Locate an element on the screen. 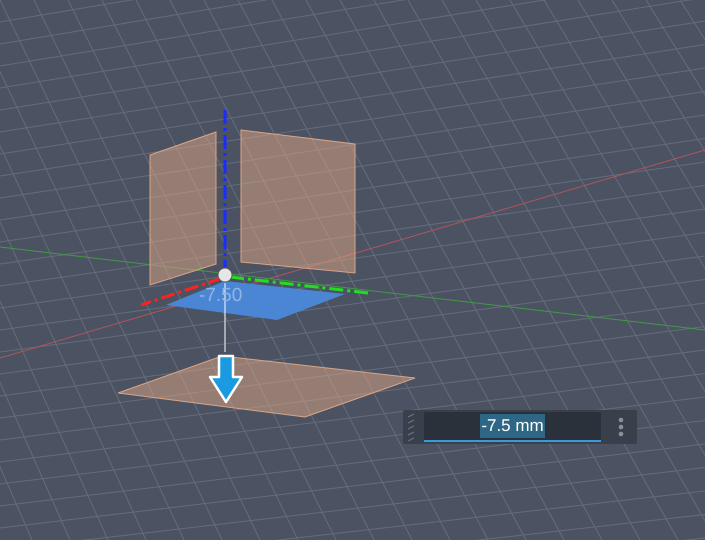 Image resolution: width=705 pixels, height=540 pixels. drag-handle-icon is located at coordinates (411, 427).